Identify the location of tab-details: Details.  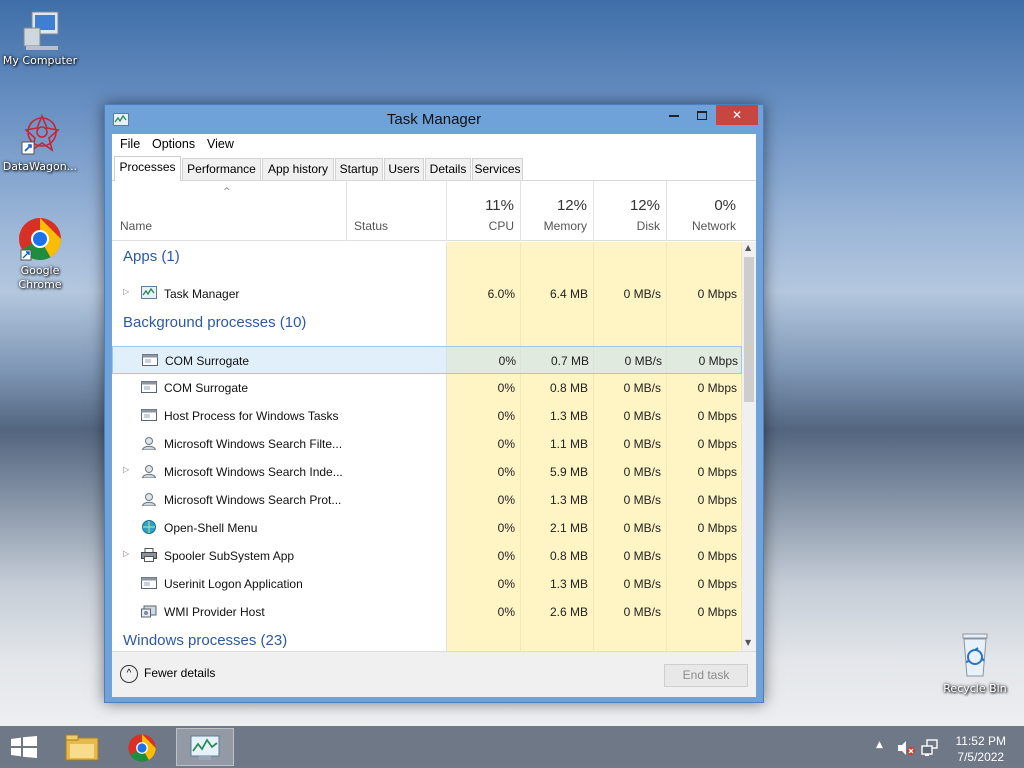
(448, 169).